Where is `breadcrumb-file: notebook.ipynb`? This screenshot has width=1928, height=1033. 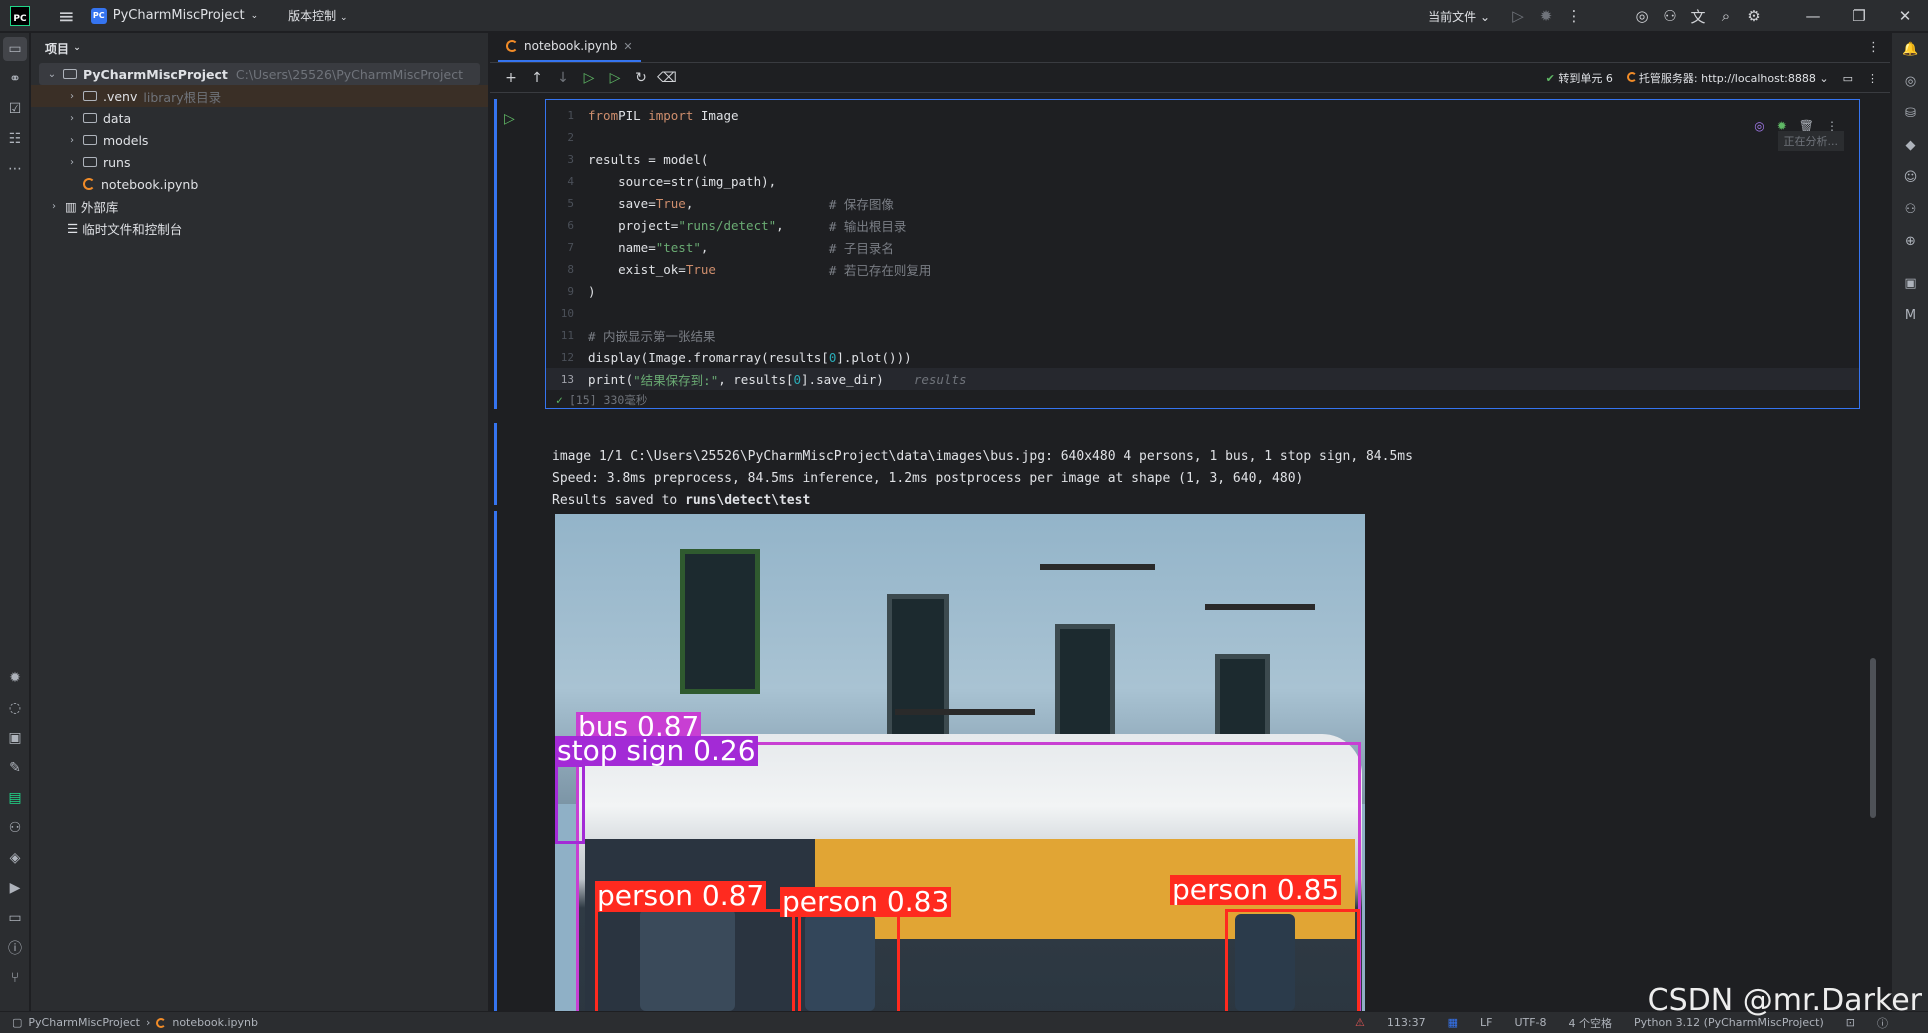
breadcrumb-file: notebook.ipynb is located at coordinates (215, 1022).